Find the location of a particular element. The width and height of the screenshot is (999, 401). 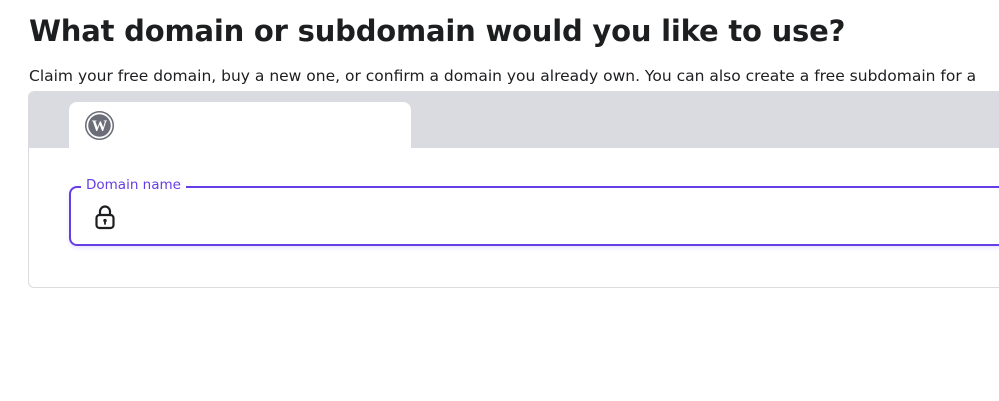

lock-icon is located at coordinates (105, 217).